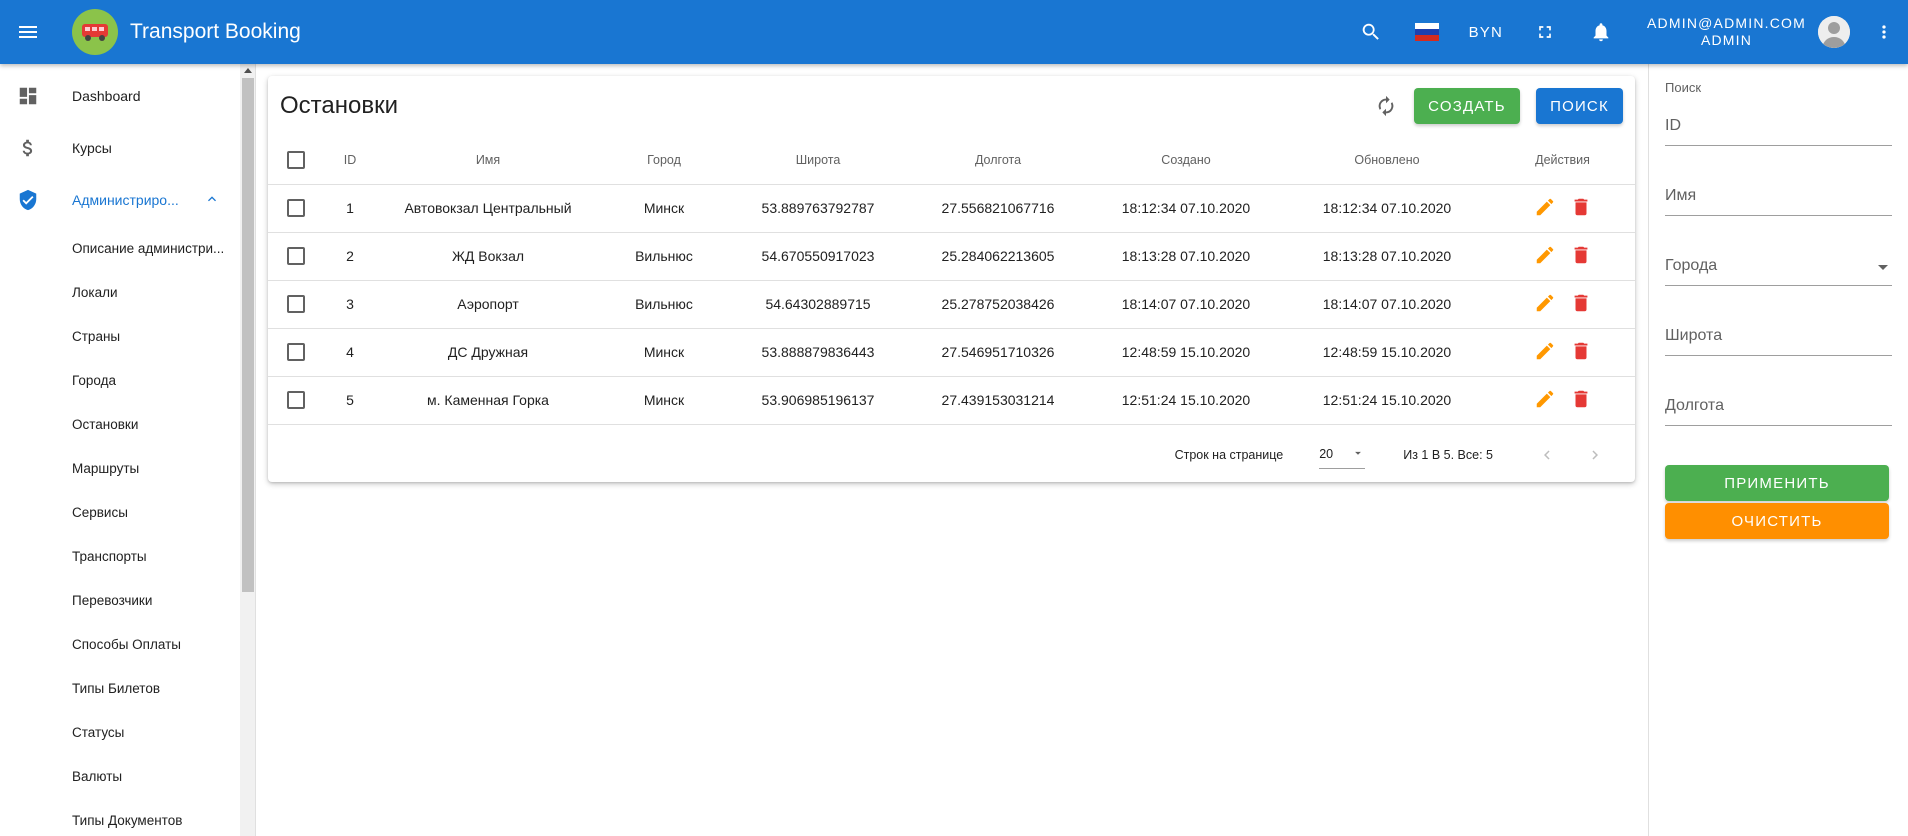 This screenshot has width=1908, height=836. I want to click on avatar, so click(1834, 32).